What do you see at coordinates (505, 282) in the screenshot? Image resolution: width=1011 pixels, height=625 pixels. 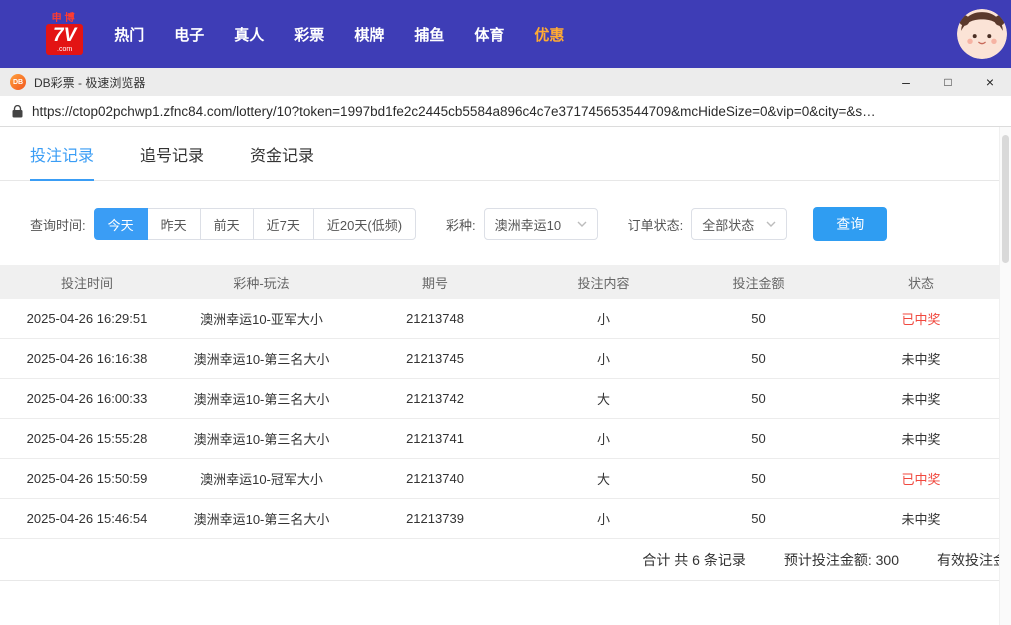 I see `table-header: 投注时间 彩种-玩法 期号 投注内容 投注金额 状态` at bounding box center [505, 282].